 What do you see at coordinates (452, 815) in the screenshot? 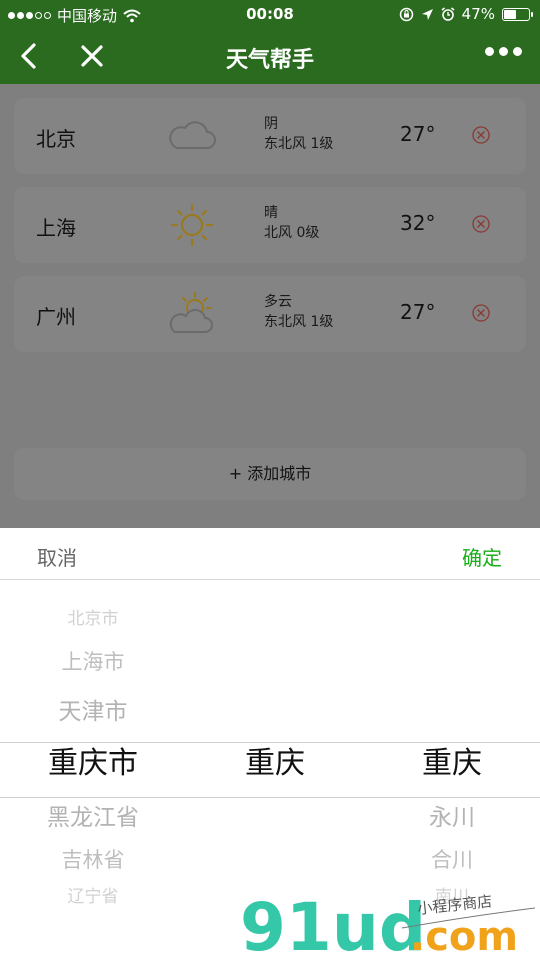
I see `picker-option: 永川` at bounding box center [452, 815].